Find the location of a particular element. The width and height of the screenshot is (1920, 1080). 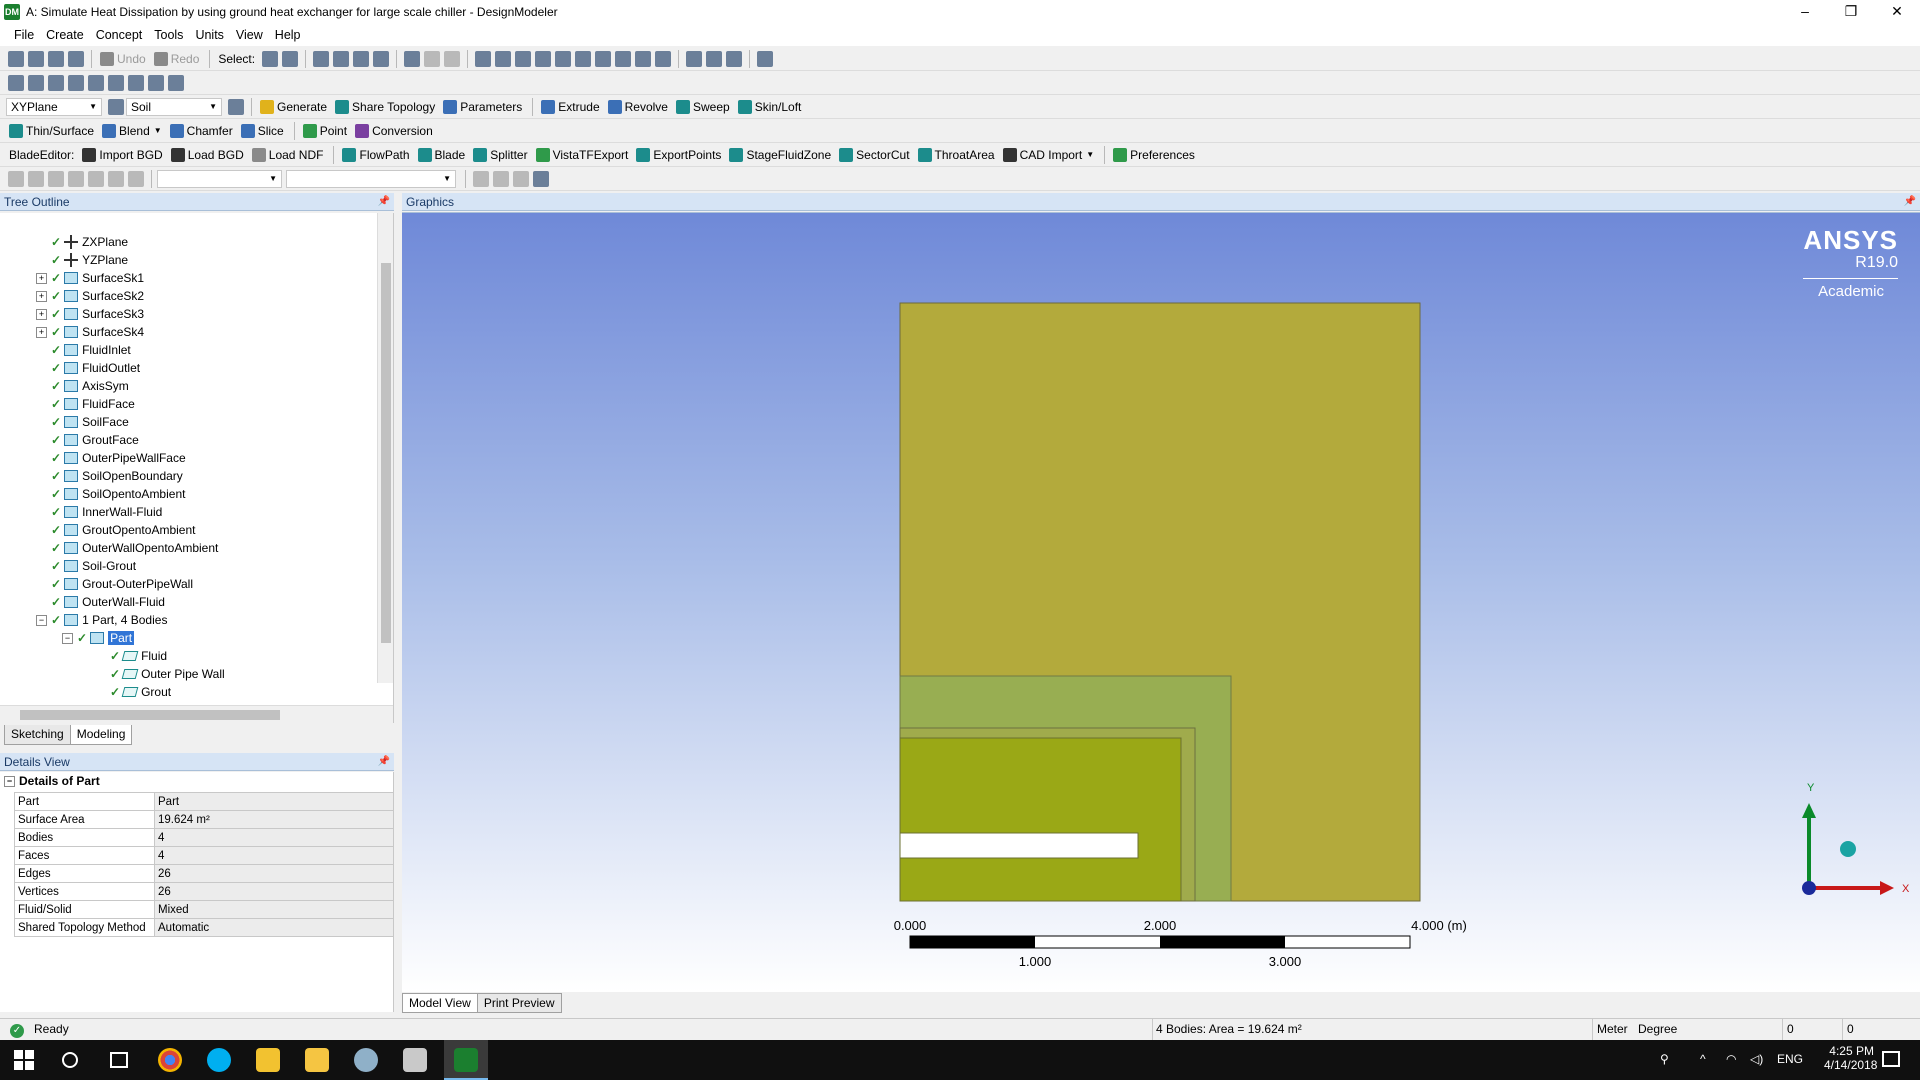

menu-file: File is located at coordinates (24, 35).